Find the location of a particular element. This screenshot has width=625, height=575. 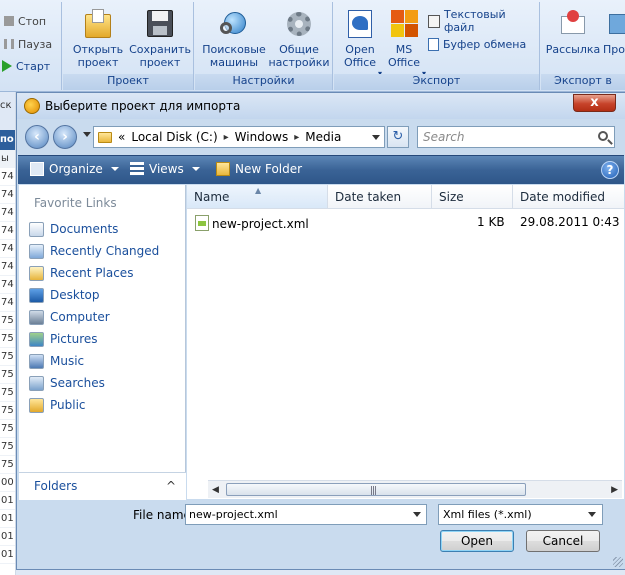

file-type-select: Xml files (*.xml) is located at coordinates (520, 514).